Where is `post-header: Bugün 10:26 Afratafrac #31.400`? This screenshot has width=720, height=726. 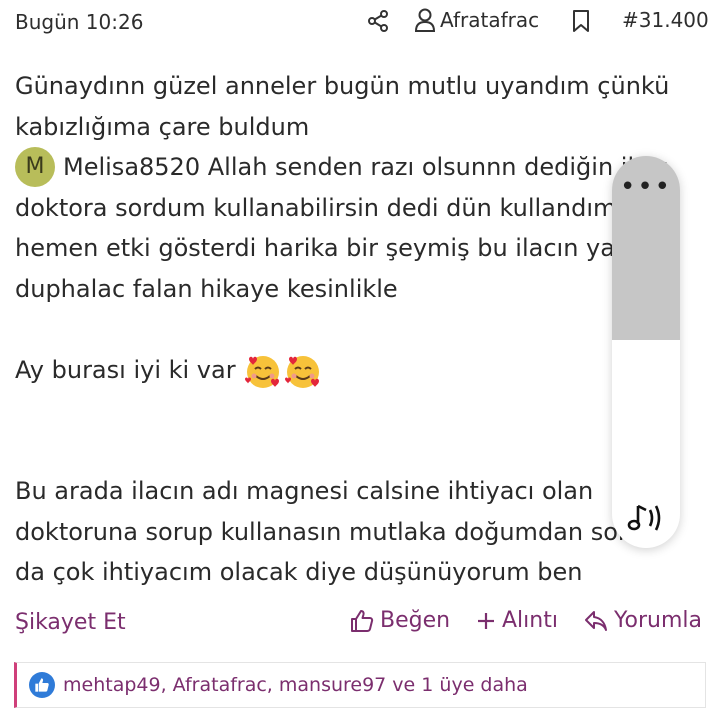 post-header: Bugün 10:26 Afratafrac #31.400 is located at coordinates (360, 22).